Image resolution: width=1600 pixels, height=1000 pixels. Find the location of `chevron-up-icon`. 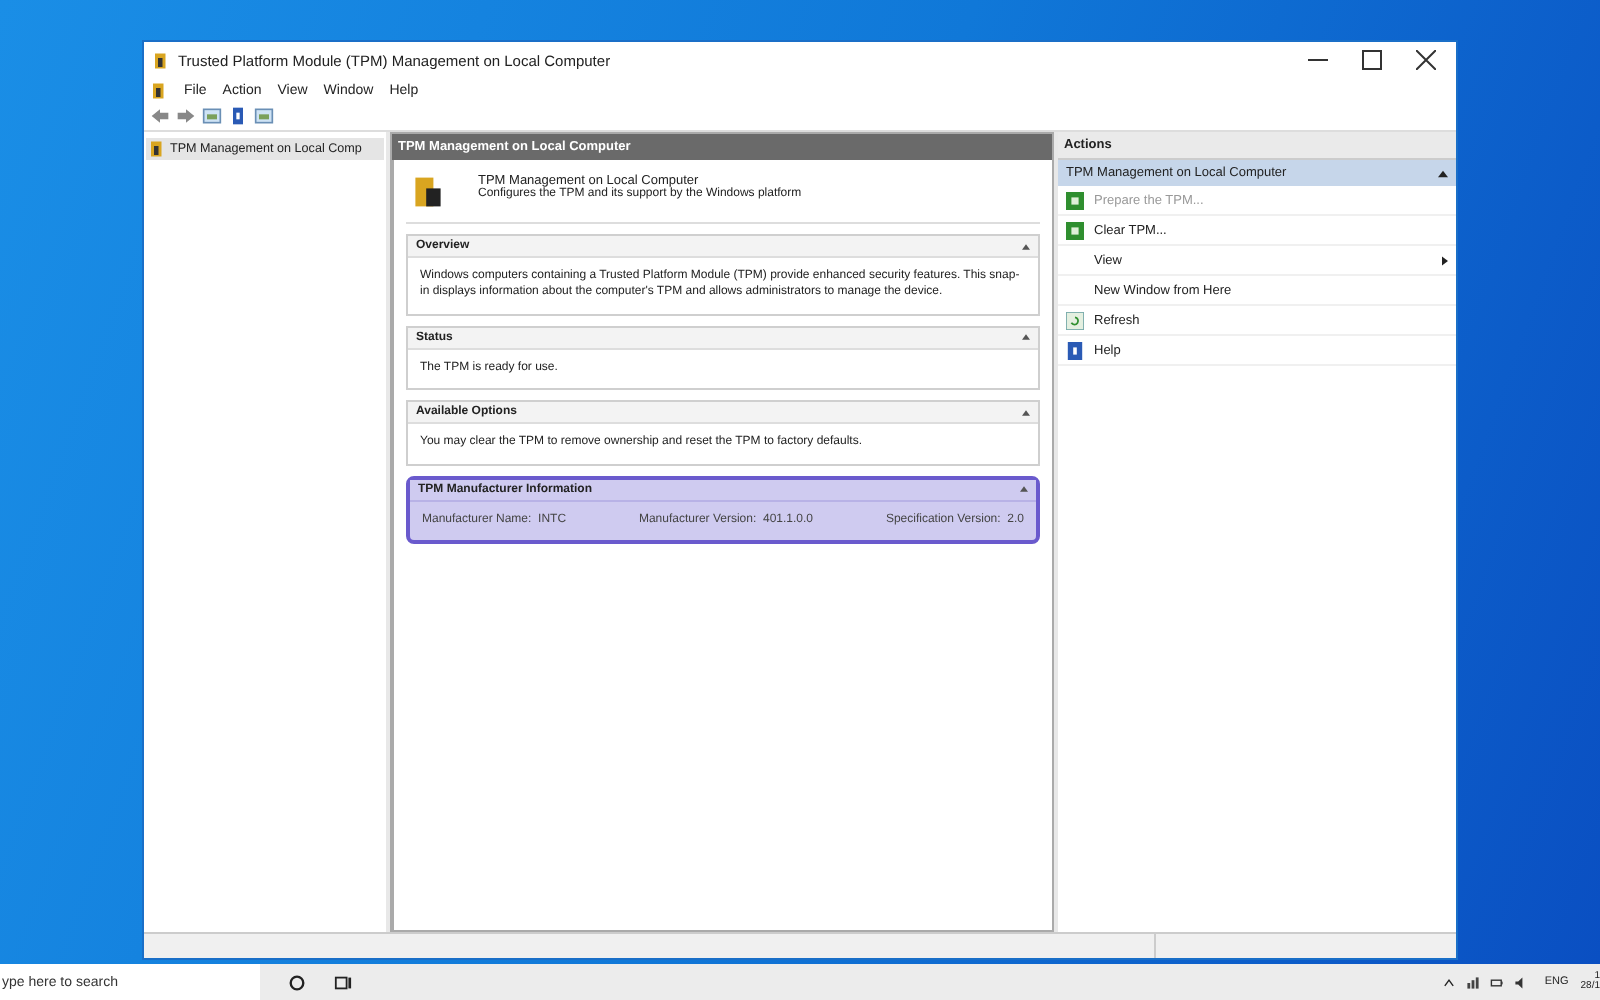

chevron-up-icon is located at coordinates (1449, 982).